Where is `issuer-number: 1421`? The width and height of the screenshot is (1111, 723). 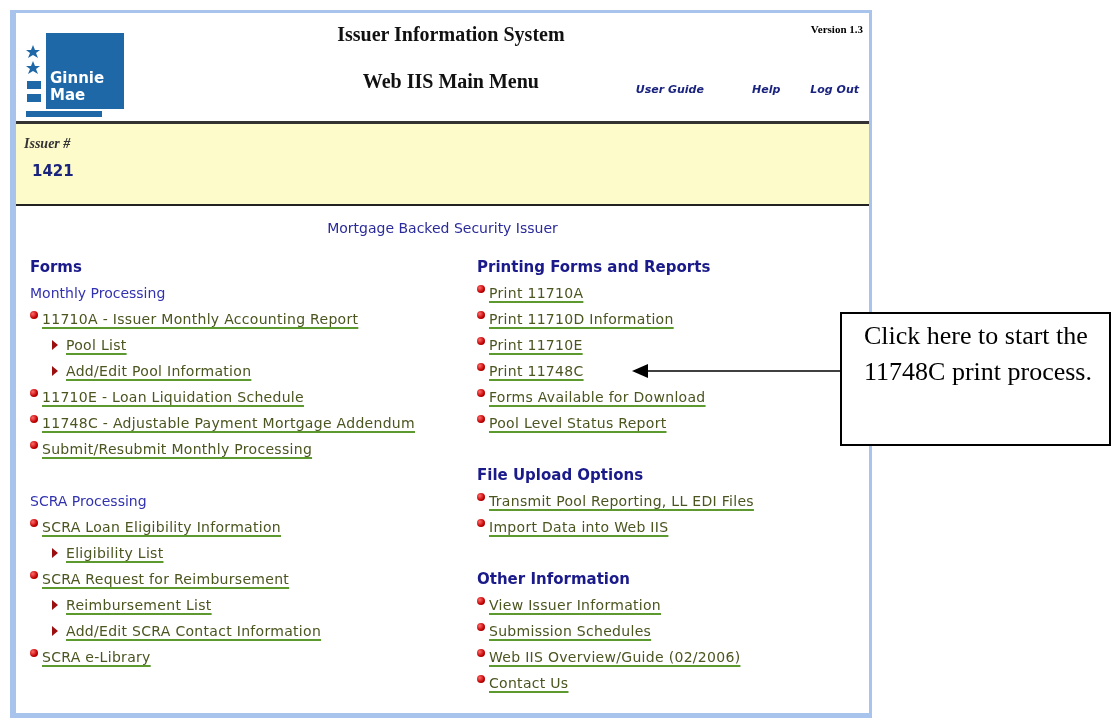
issuer-number: 1421 is located at coordinates (53, 171).